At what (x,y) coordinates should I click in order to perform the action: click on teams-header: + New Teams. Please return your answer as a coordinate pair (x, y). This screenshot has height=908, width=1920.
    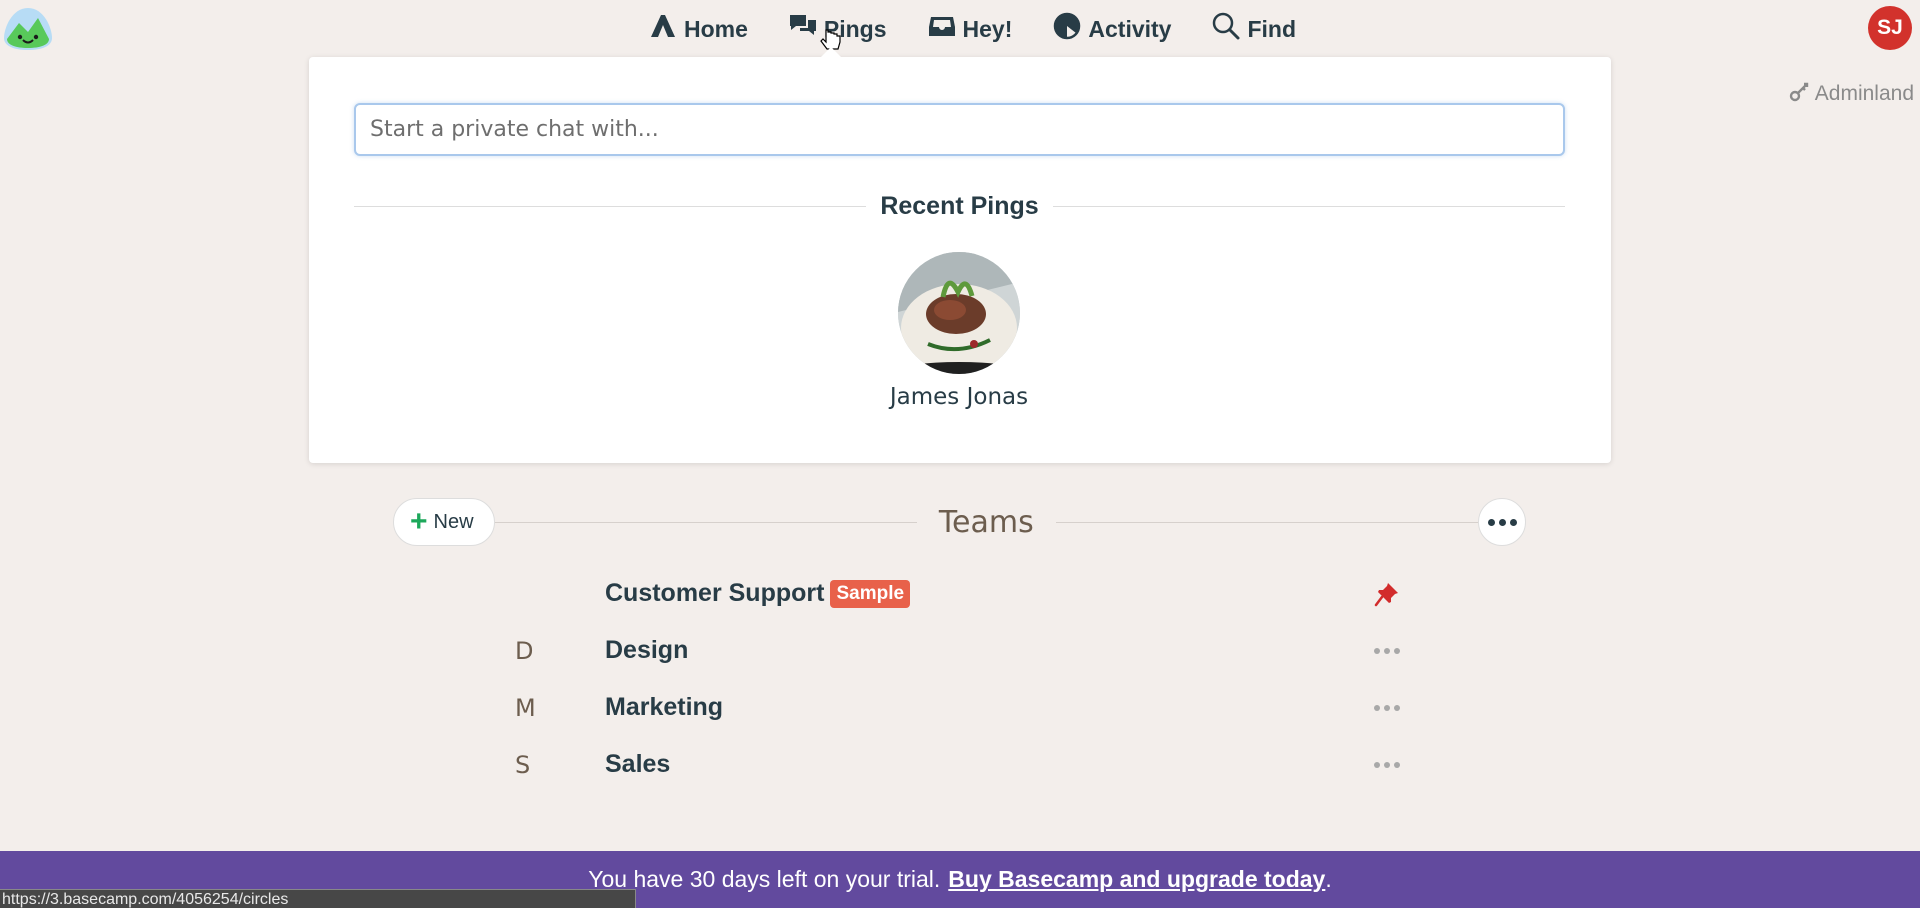
    Looking at the image, I should click on (959, 522).